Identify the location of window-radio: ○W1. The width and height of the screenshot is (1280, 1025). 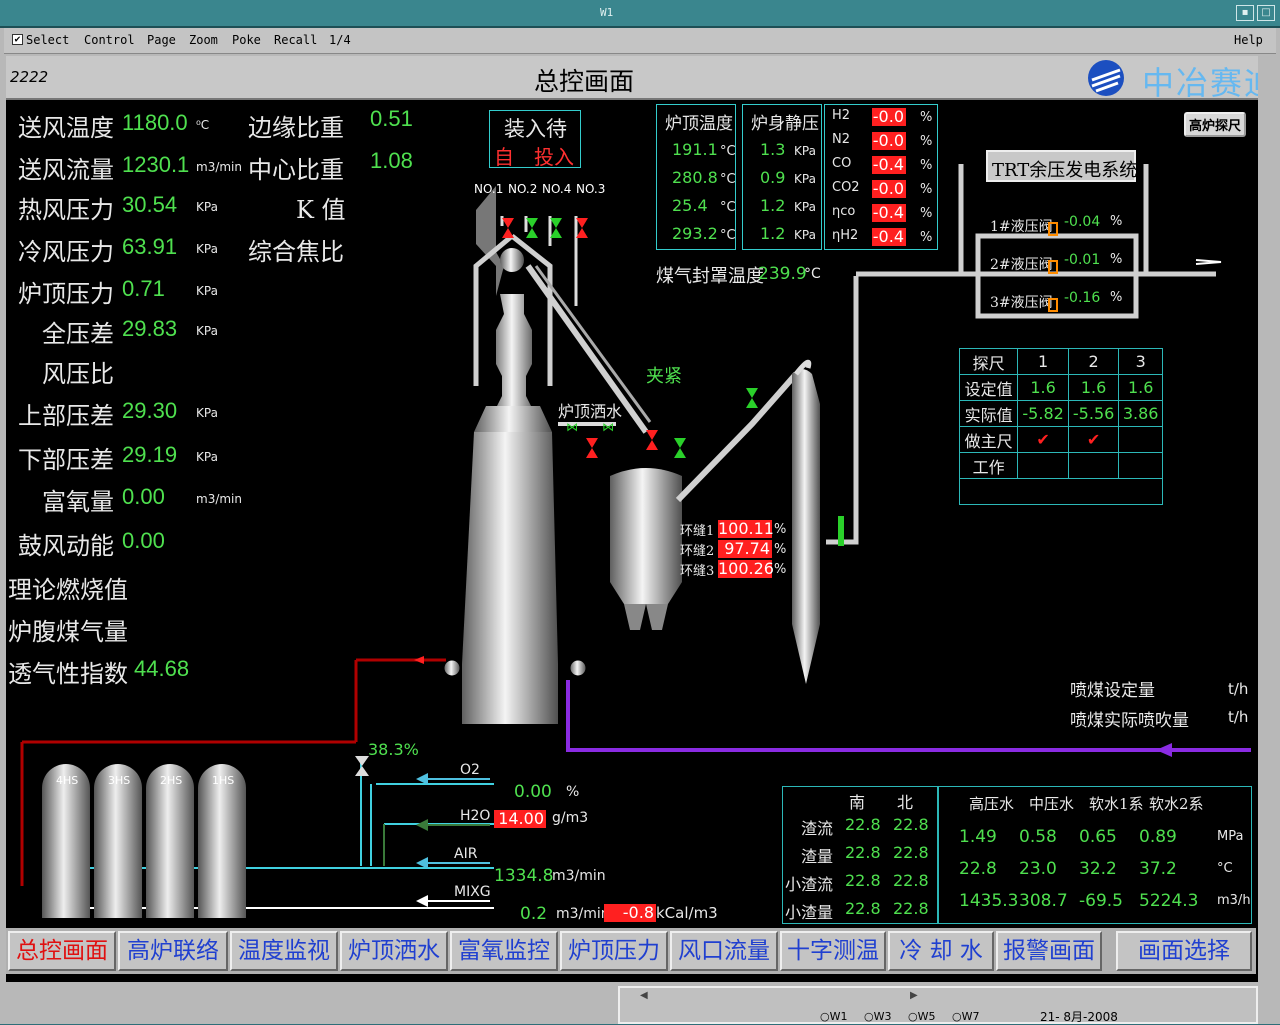
(833, 1016).